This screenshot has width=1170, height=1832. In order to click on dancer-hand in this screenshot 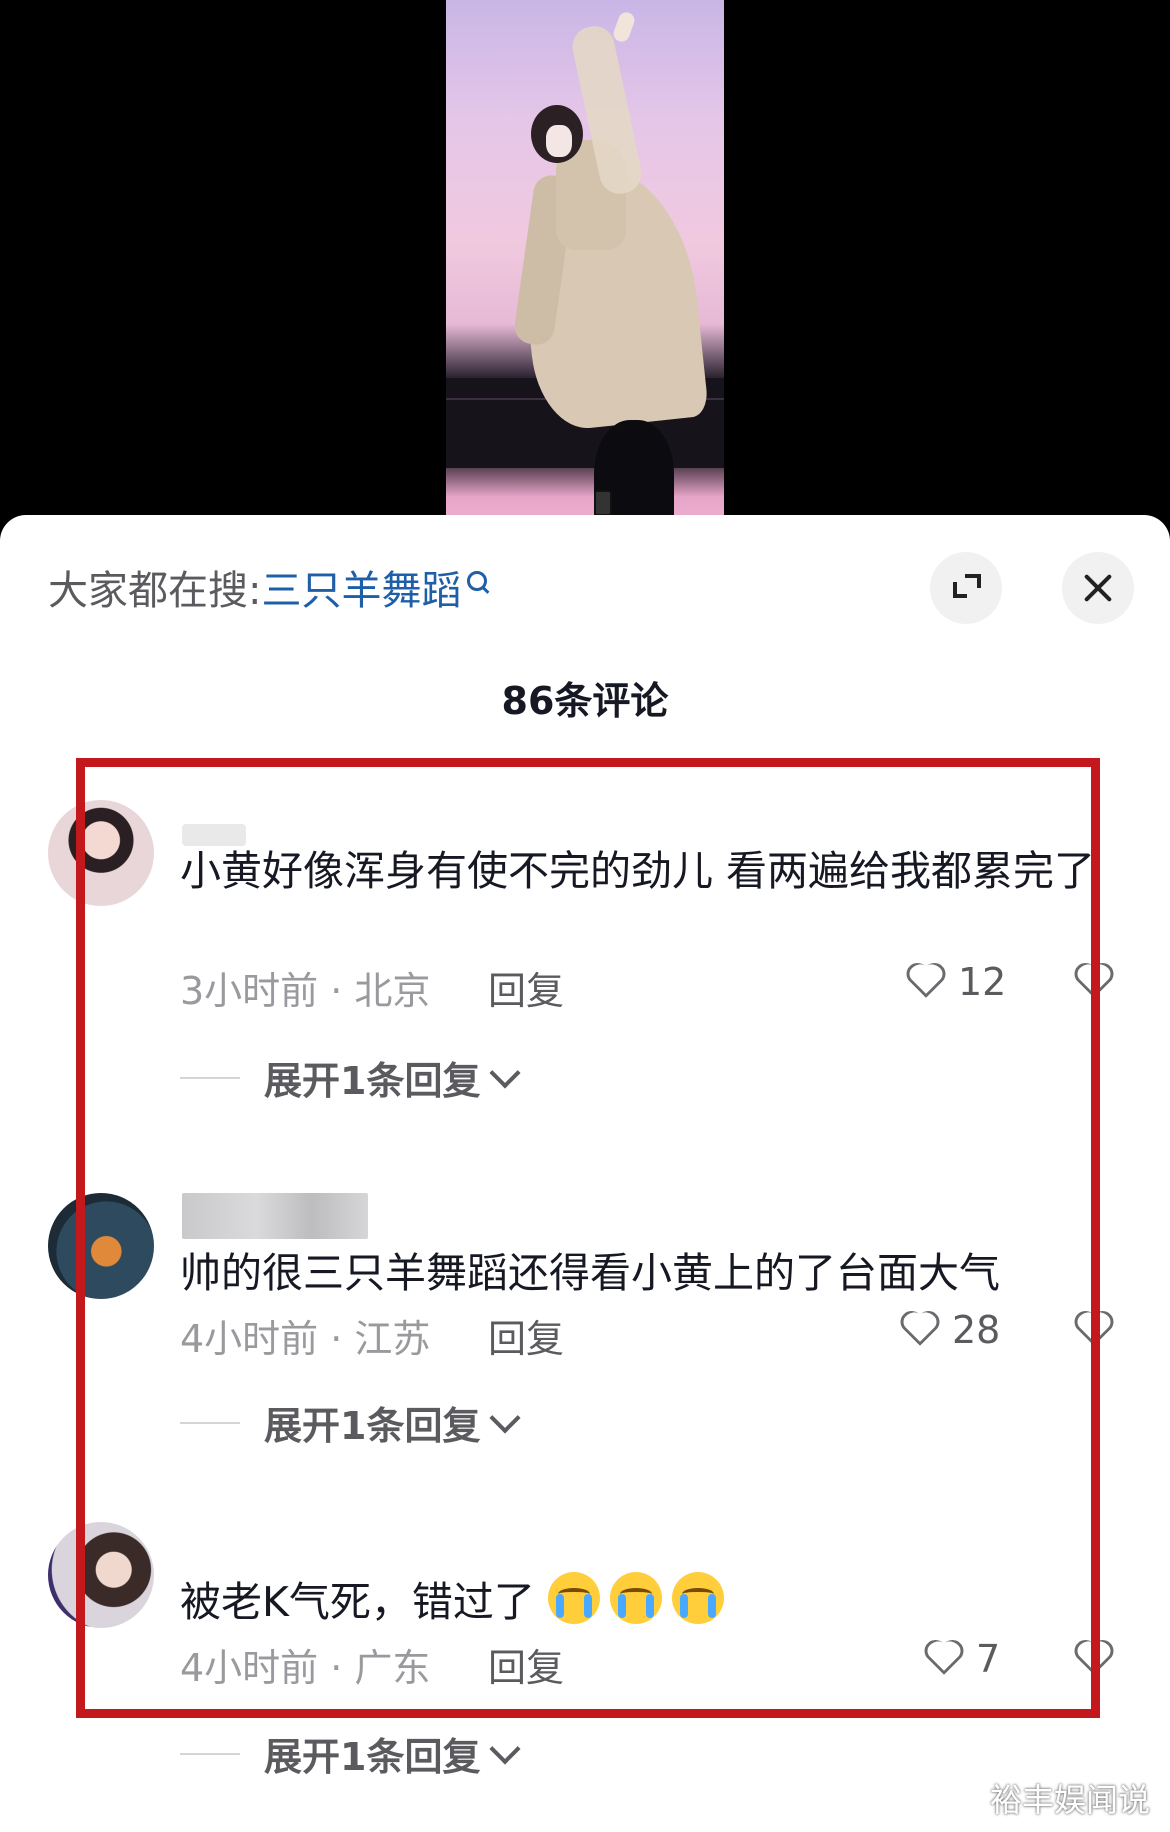, I will do `click(624, 27)`.